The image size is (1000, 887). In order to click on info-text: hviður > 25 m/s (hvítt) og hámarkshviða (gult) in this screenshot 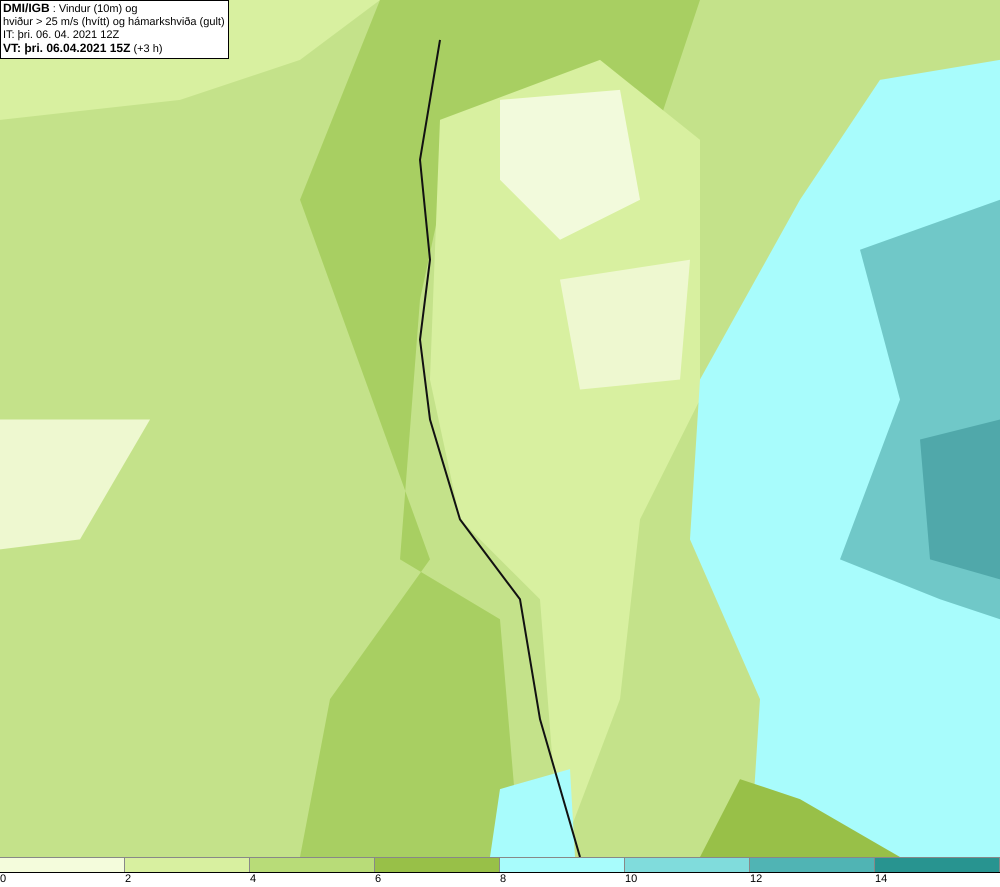, I will do `click(114, 22)`.